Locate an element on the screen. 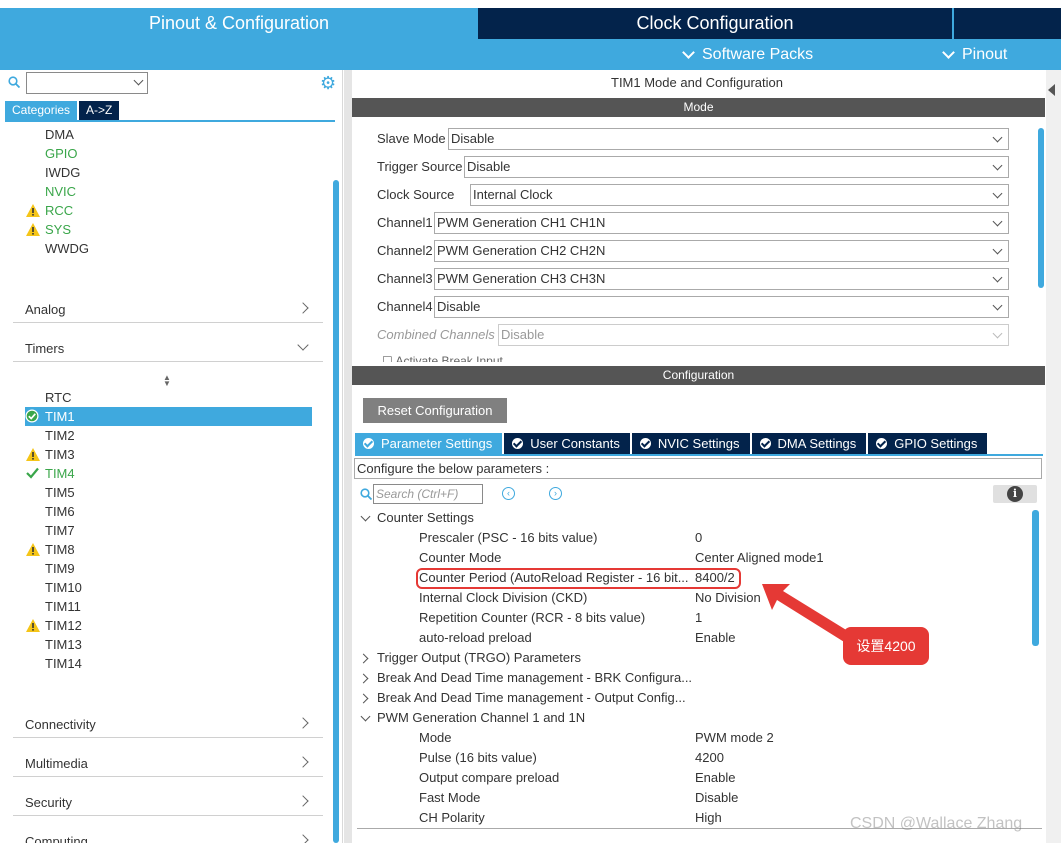 Image resolution: width=1061 pixels, height=843 pixels. group-pwm-channel1: PWM Generation Channel 1 and 1N is located at coordinates (481, 718).